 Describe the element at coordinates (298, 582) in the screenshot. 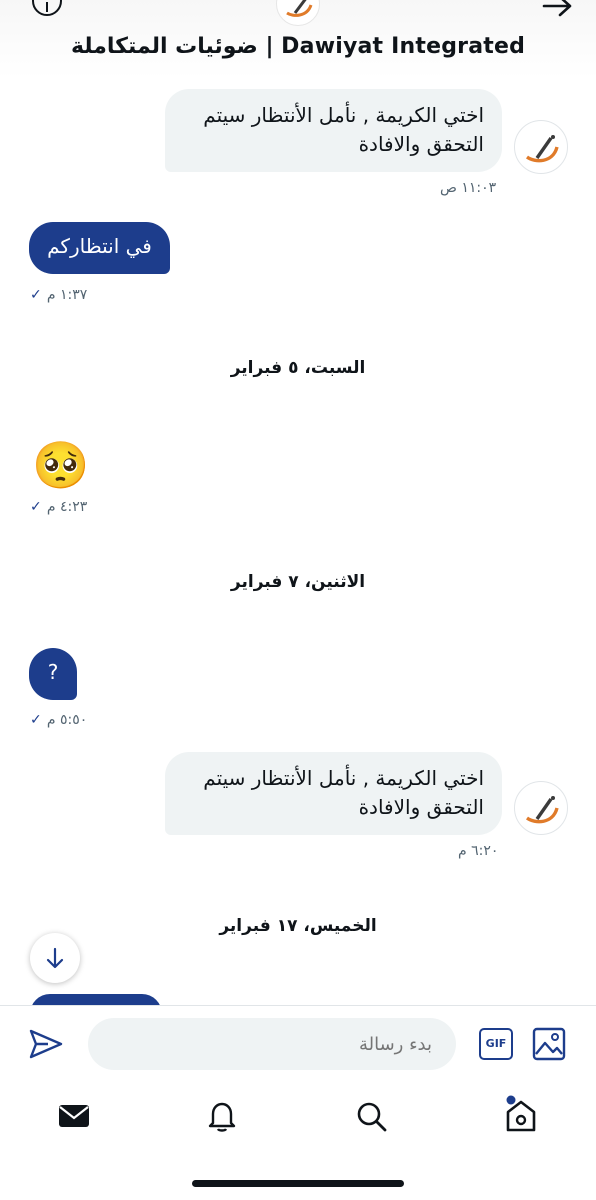

I see `date-separator: الاثنين، ٧ فبراير` at that location.